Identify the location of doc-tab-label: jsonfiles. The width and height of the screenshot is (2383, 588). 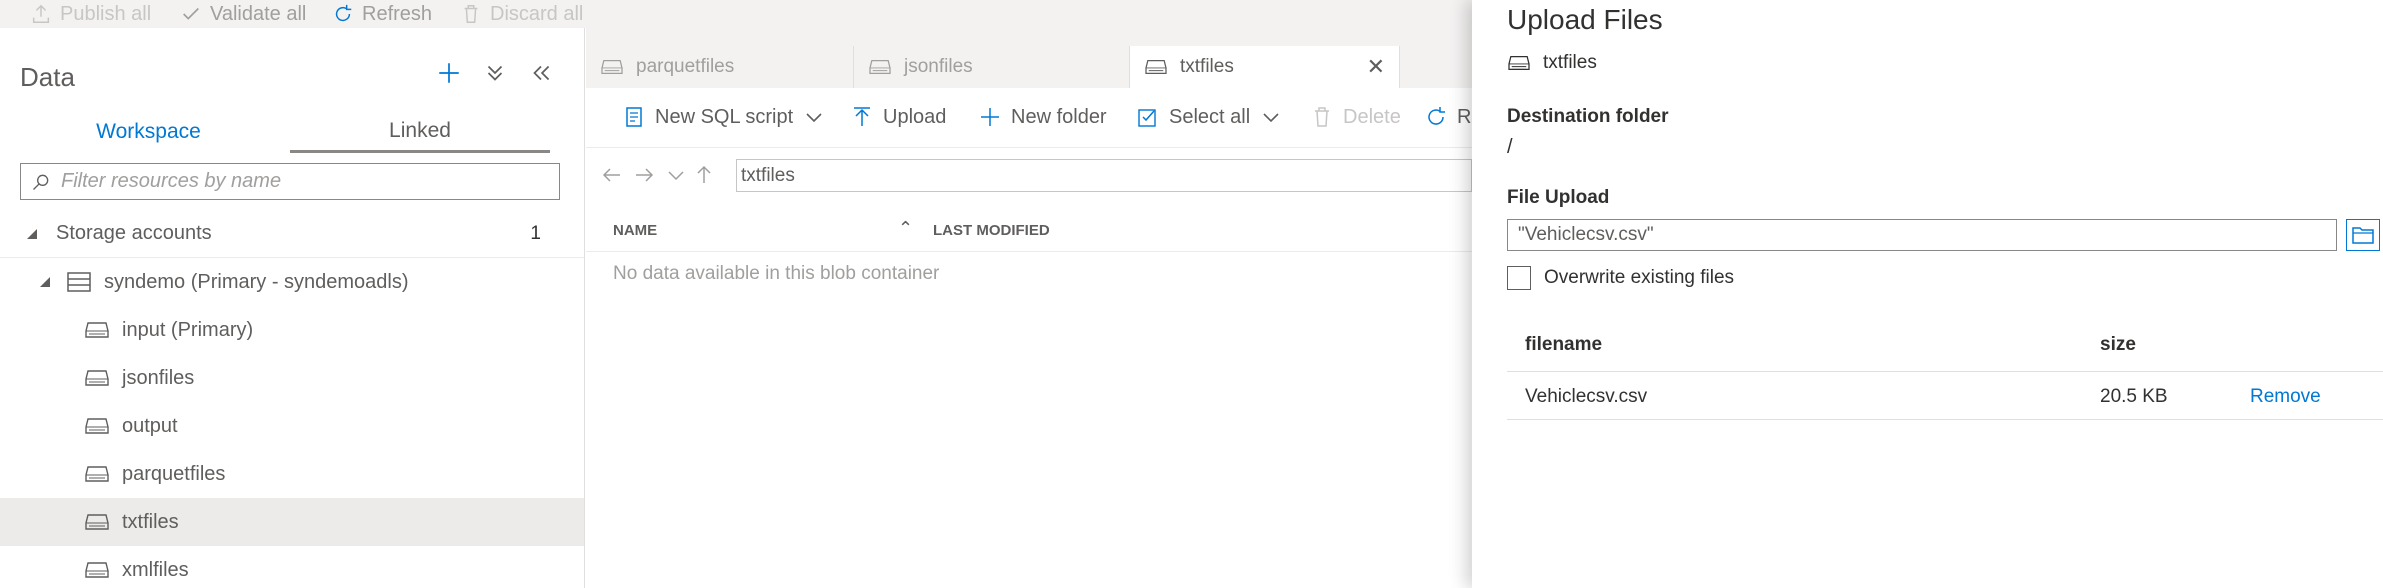
(938, 66).